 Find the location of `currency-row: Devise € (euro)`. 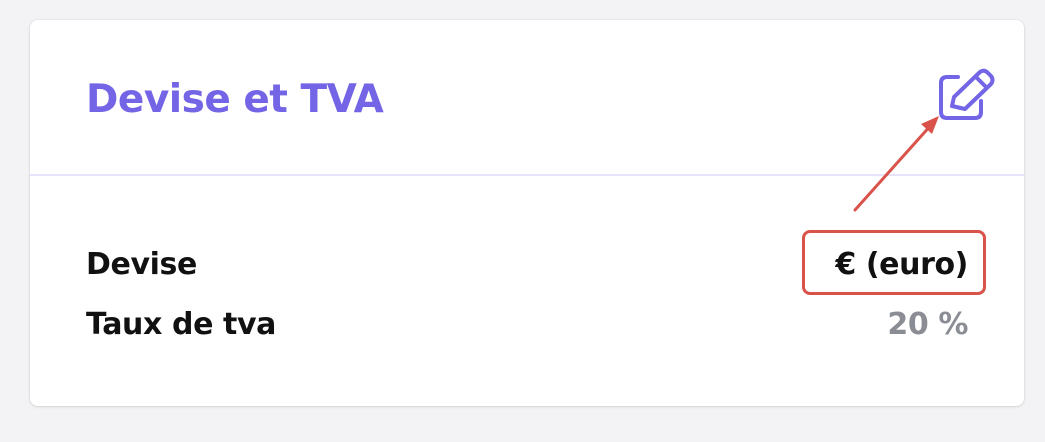

currency-row: Devise € (euro) is located at coordinates (527, 265).